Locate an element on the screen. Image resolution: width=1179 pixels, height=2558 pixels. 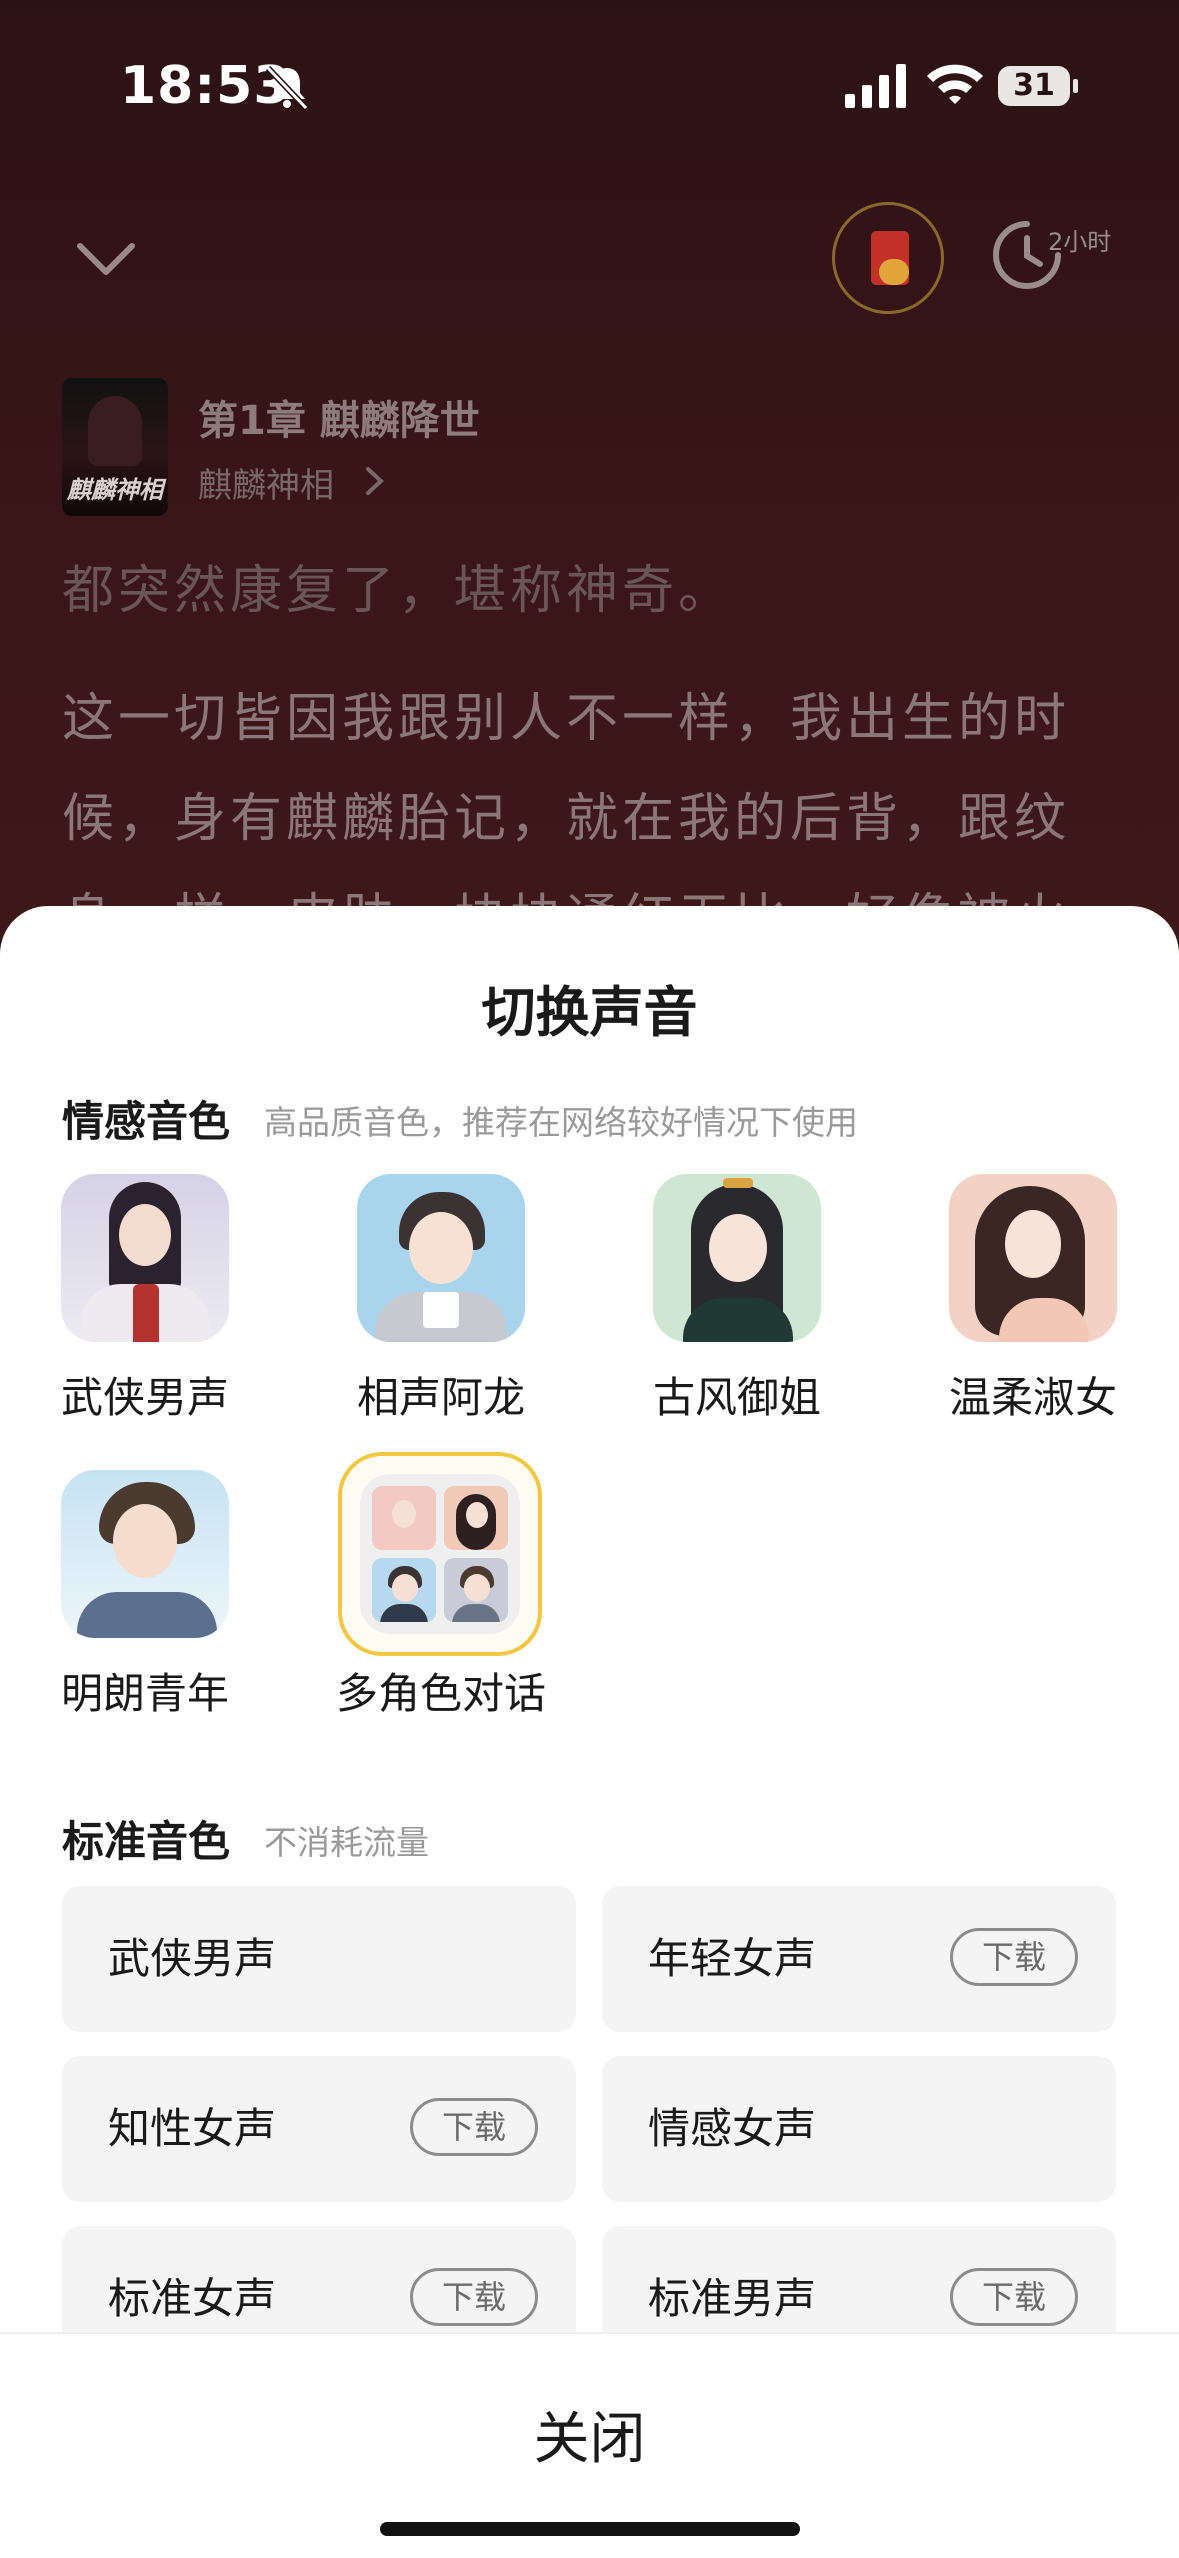
chevron-down-icon is located at coordinates (106, 260).